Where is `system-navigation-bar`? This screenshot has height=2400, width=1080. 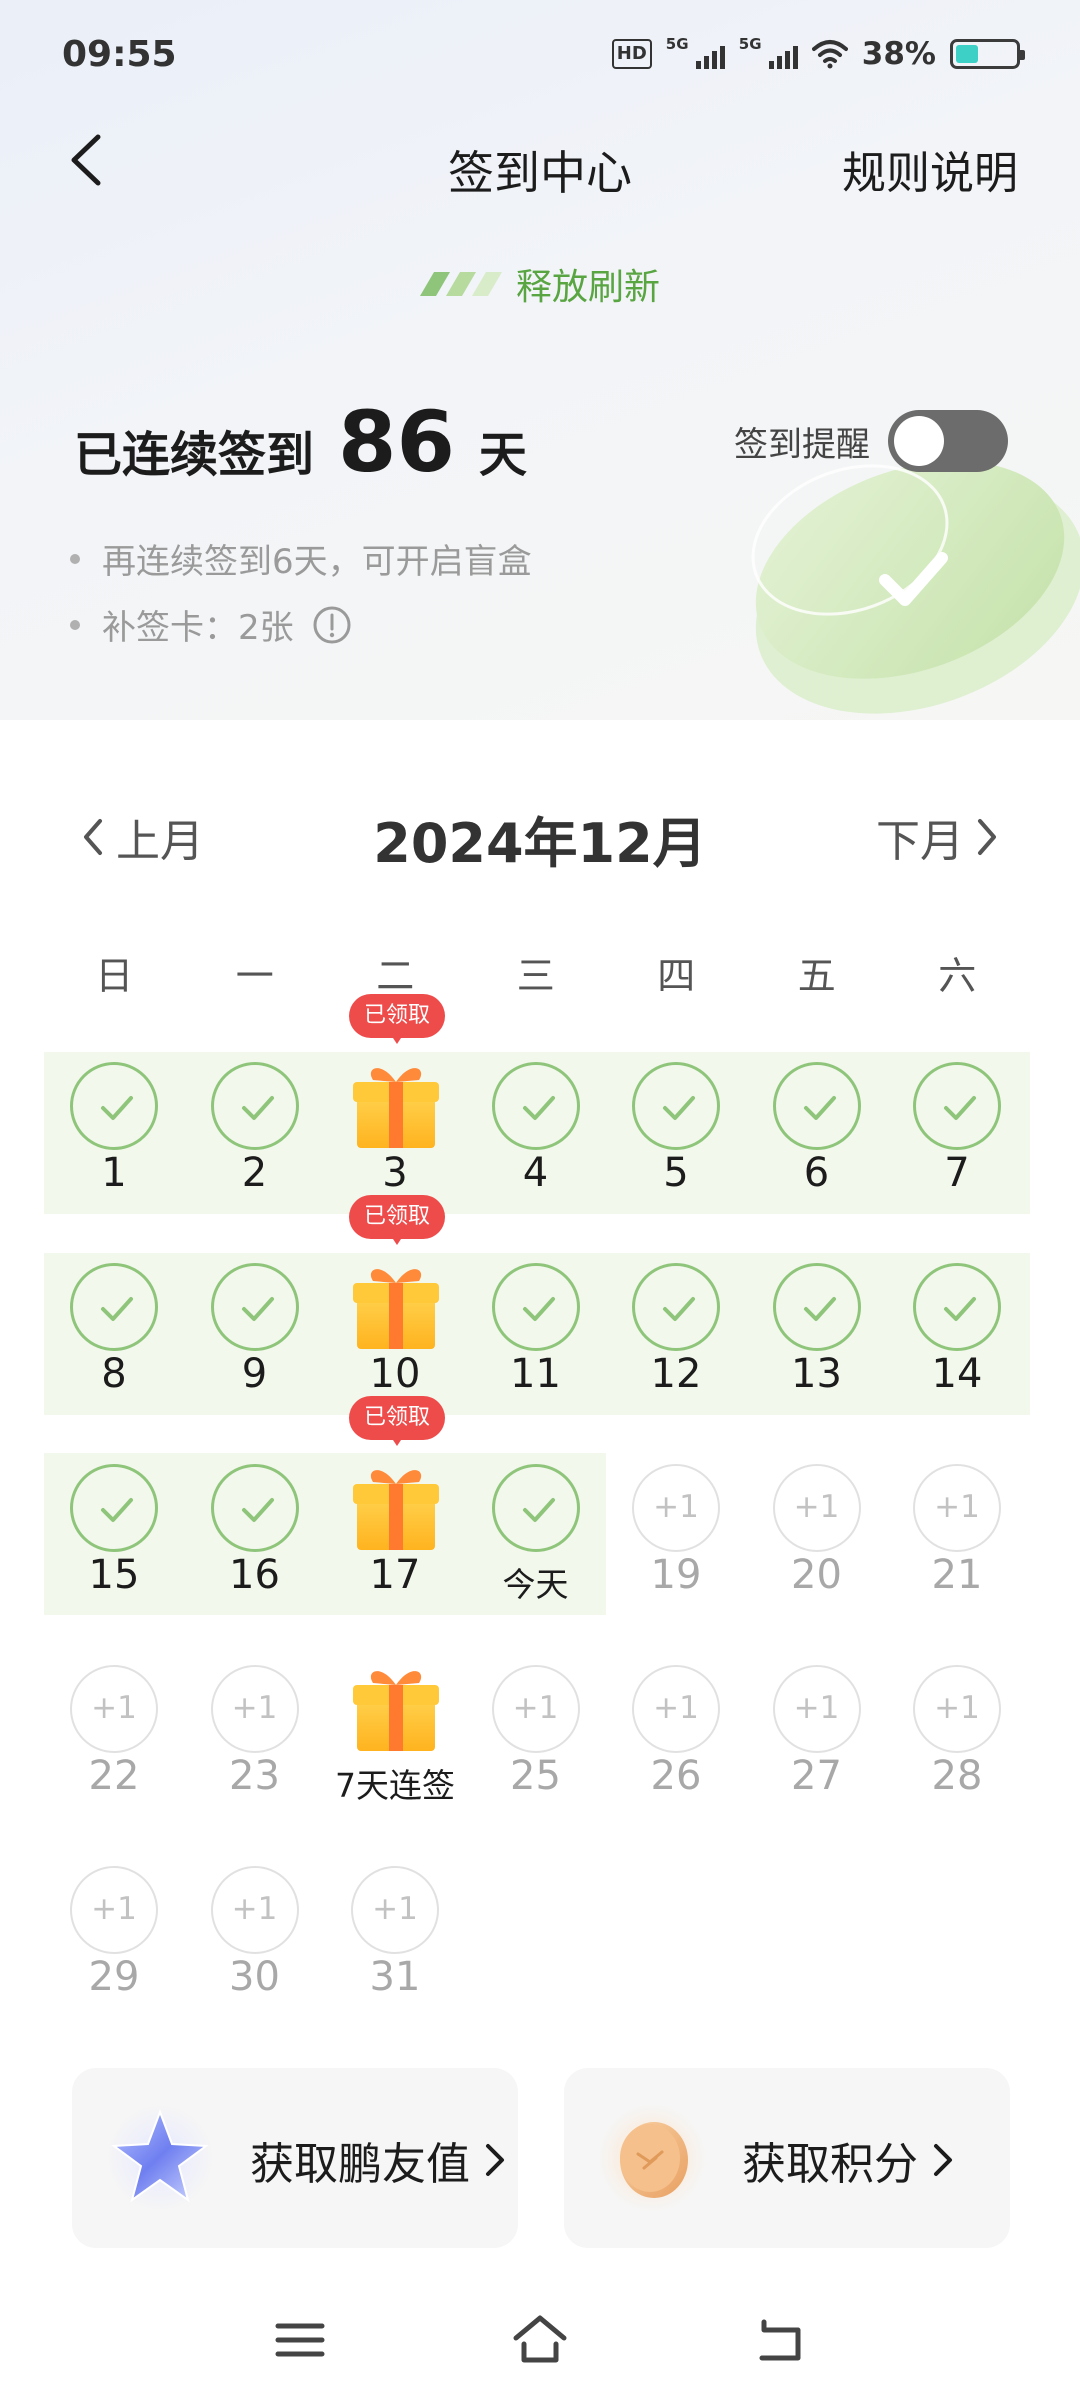
system-navigation-bar is located at coordinates (540, 2345).